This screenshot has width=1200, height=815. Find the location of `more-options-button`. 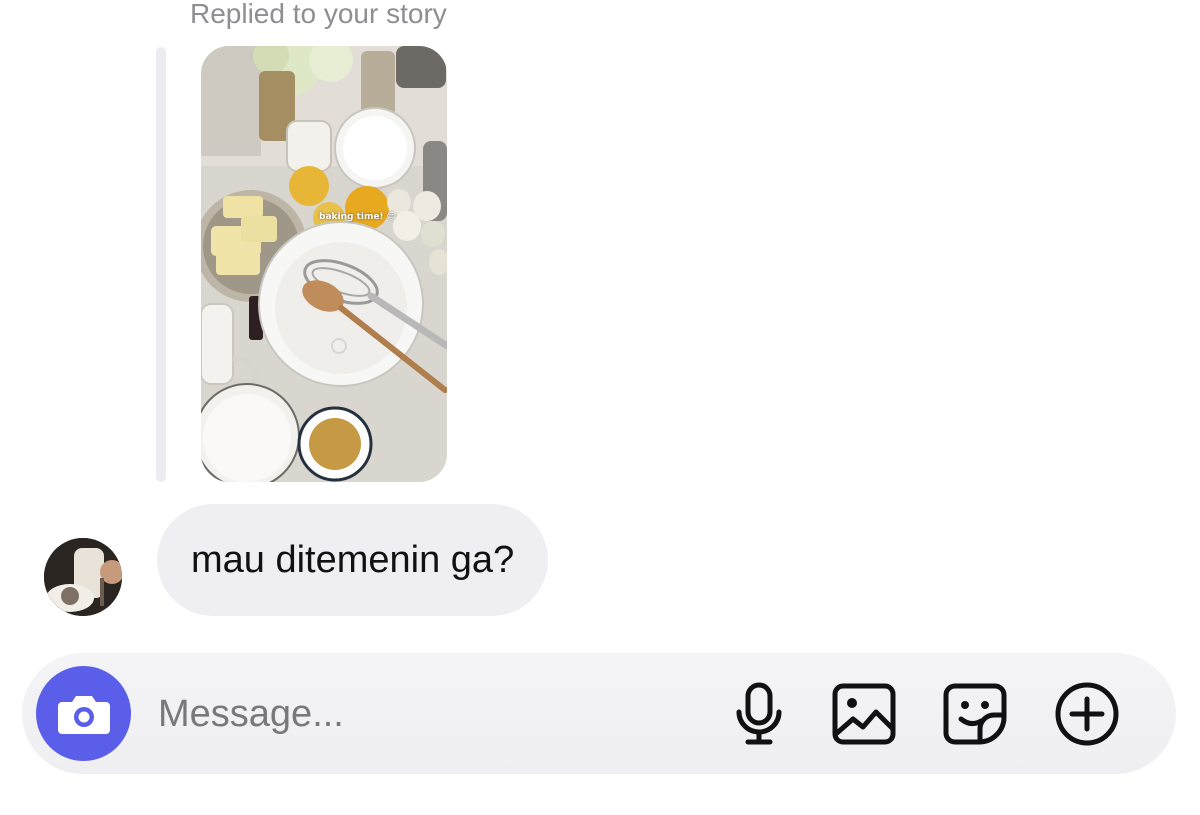

more-options-button is located at coordinates (1087, 714).